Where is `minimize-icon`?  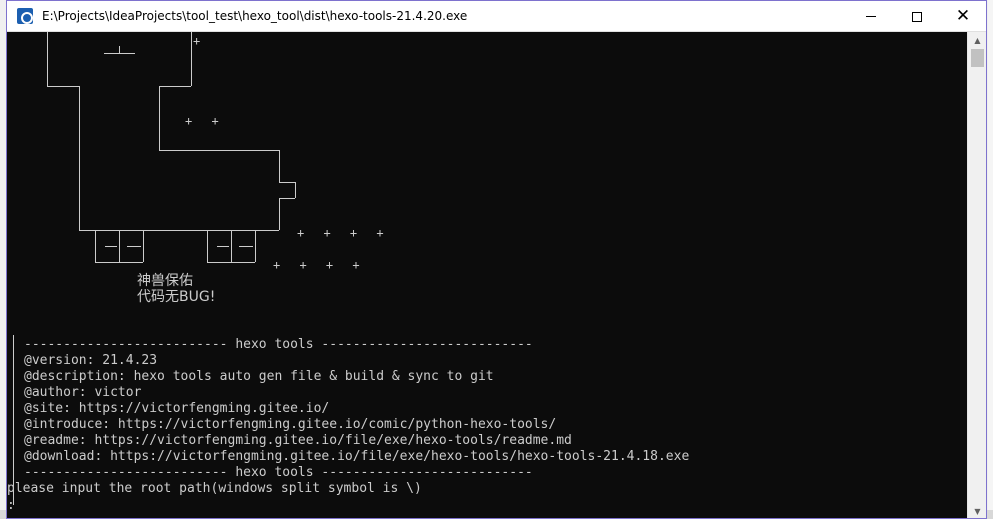
minimize-icon is located at coordinates (871, 16).